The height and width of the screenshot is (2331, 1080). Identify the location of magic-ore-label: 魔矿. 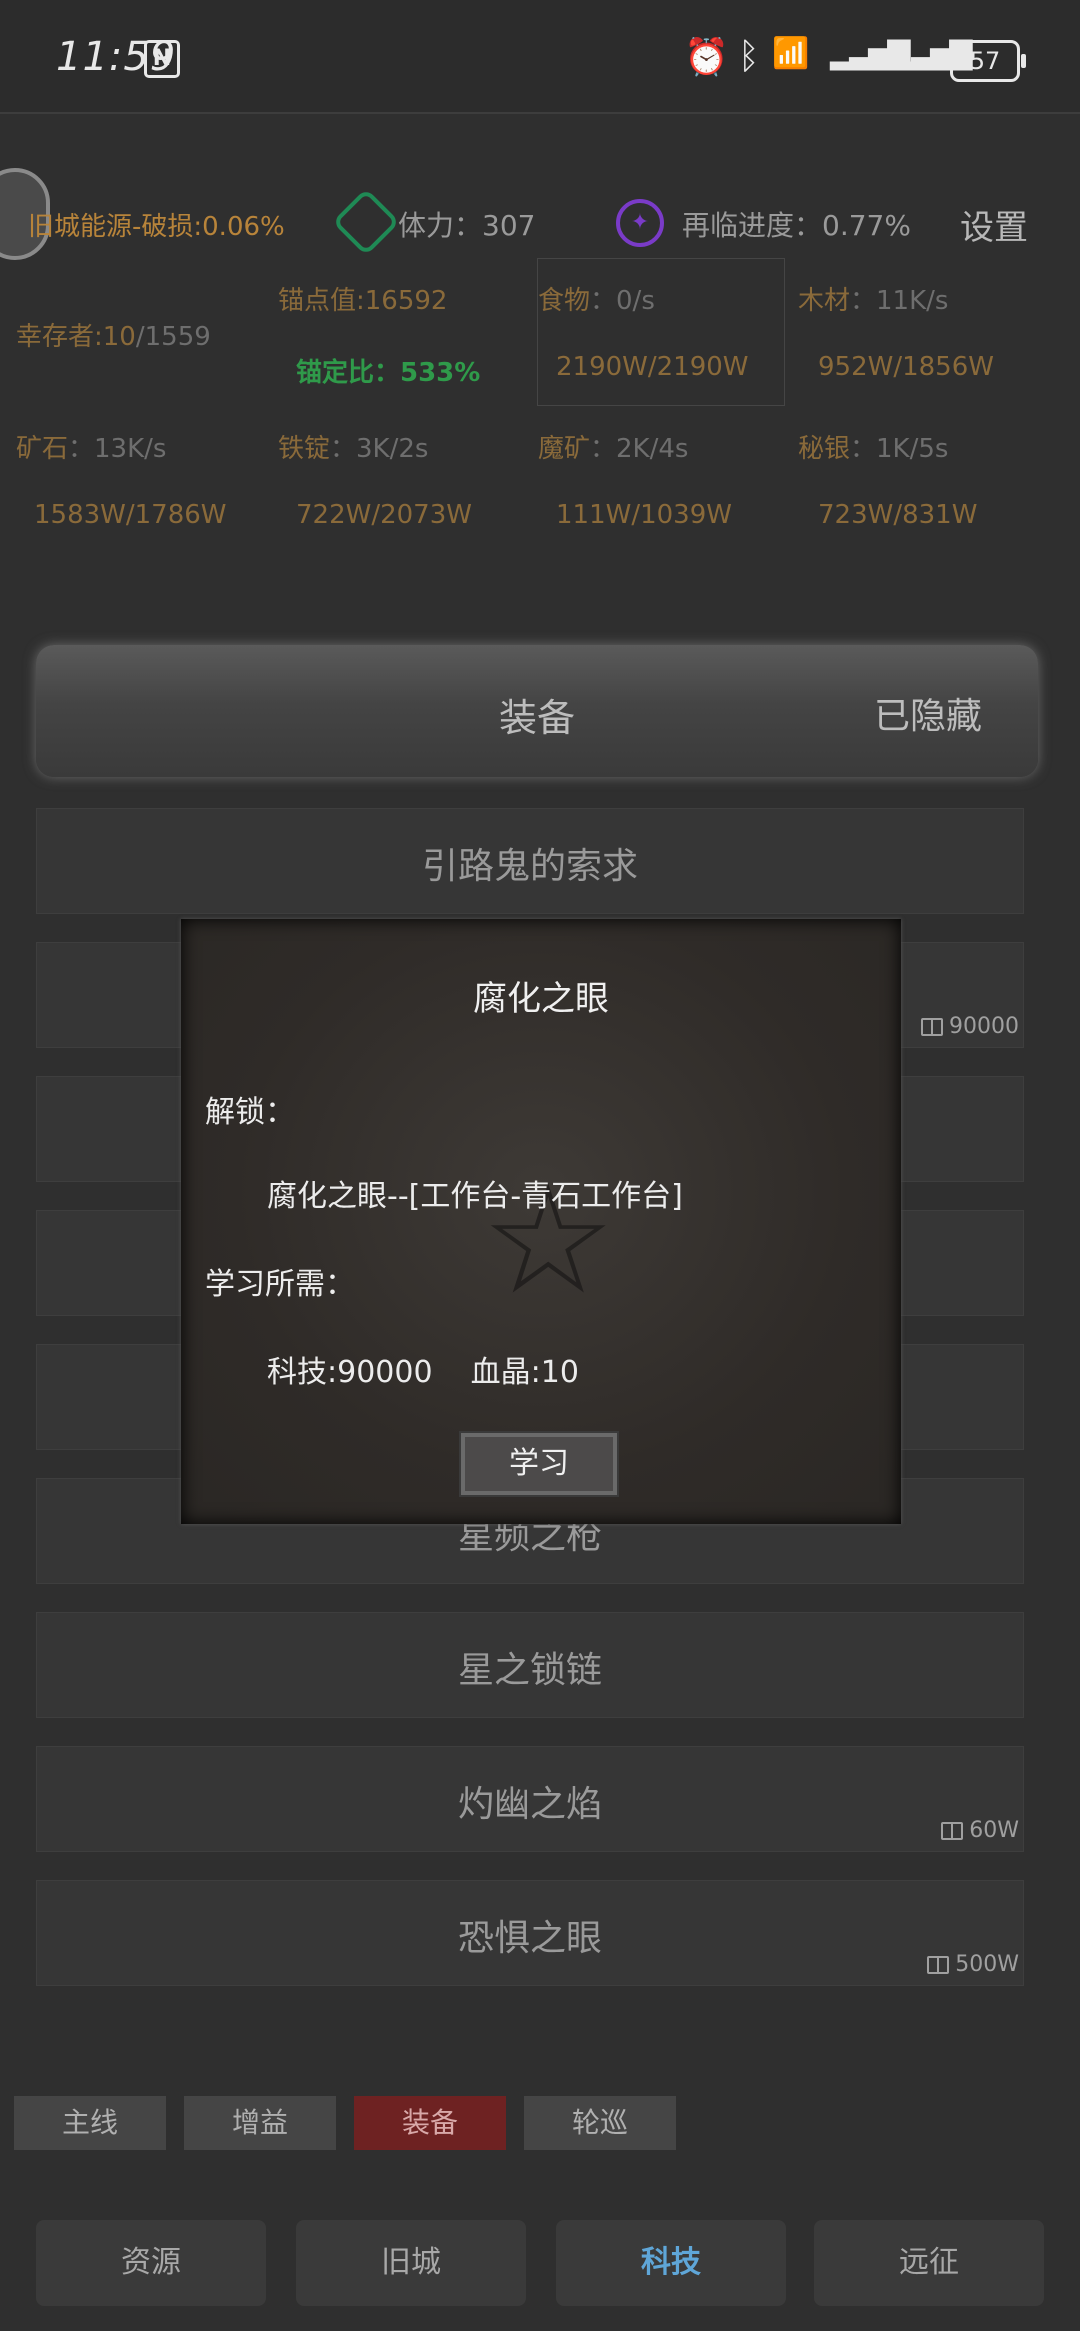
(564, 449).